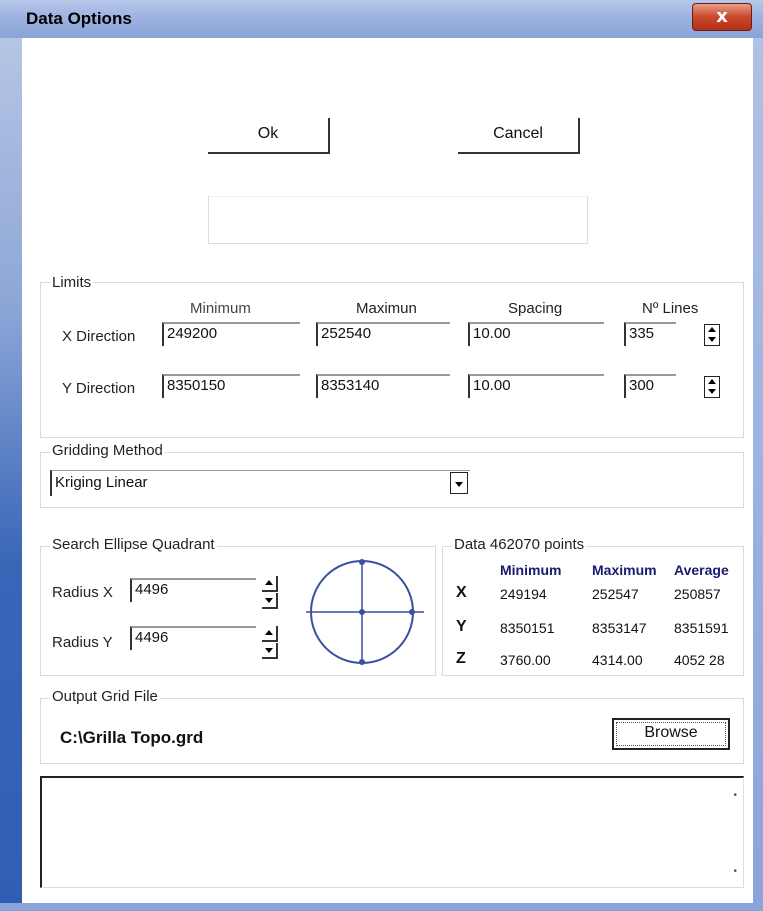  I want to click on x-spacing-field: 10.00, so click(536, 334).